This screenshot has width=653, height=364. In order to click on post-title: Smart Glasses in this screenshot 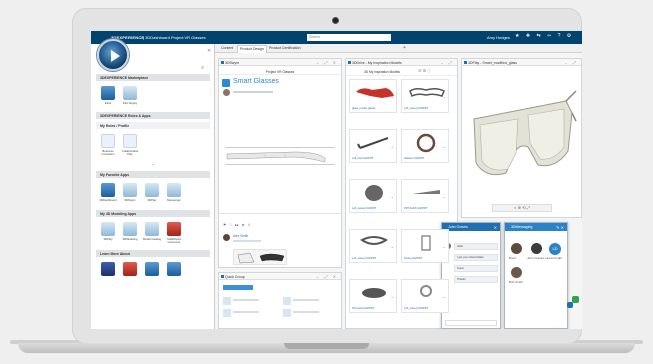, I will do `click(256, 81)`.